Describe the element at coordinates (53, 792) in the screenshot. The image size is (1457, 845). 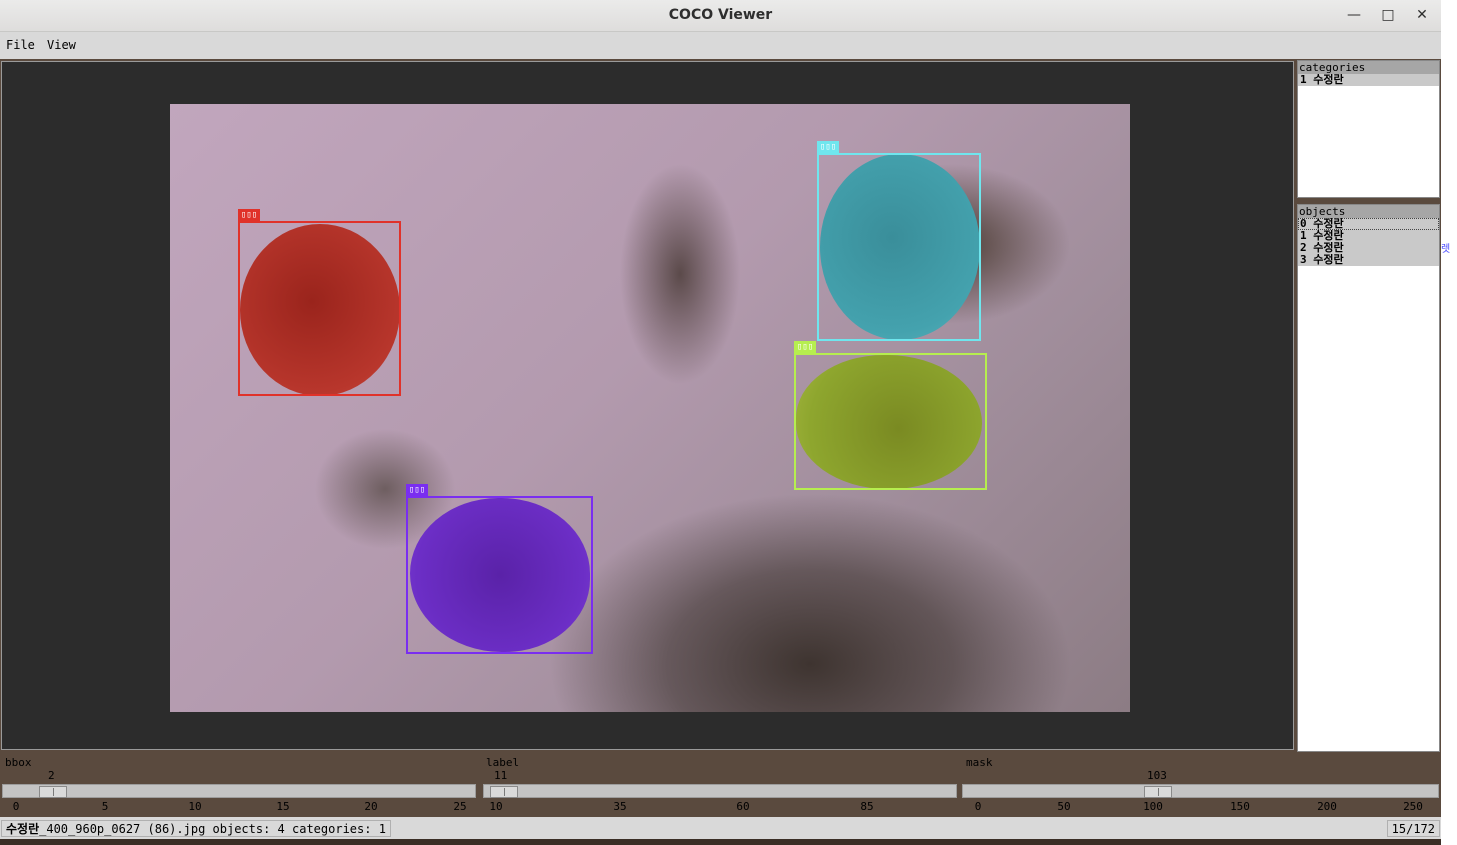
I see `bbox-slider-handle` at that location.